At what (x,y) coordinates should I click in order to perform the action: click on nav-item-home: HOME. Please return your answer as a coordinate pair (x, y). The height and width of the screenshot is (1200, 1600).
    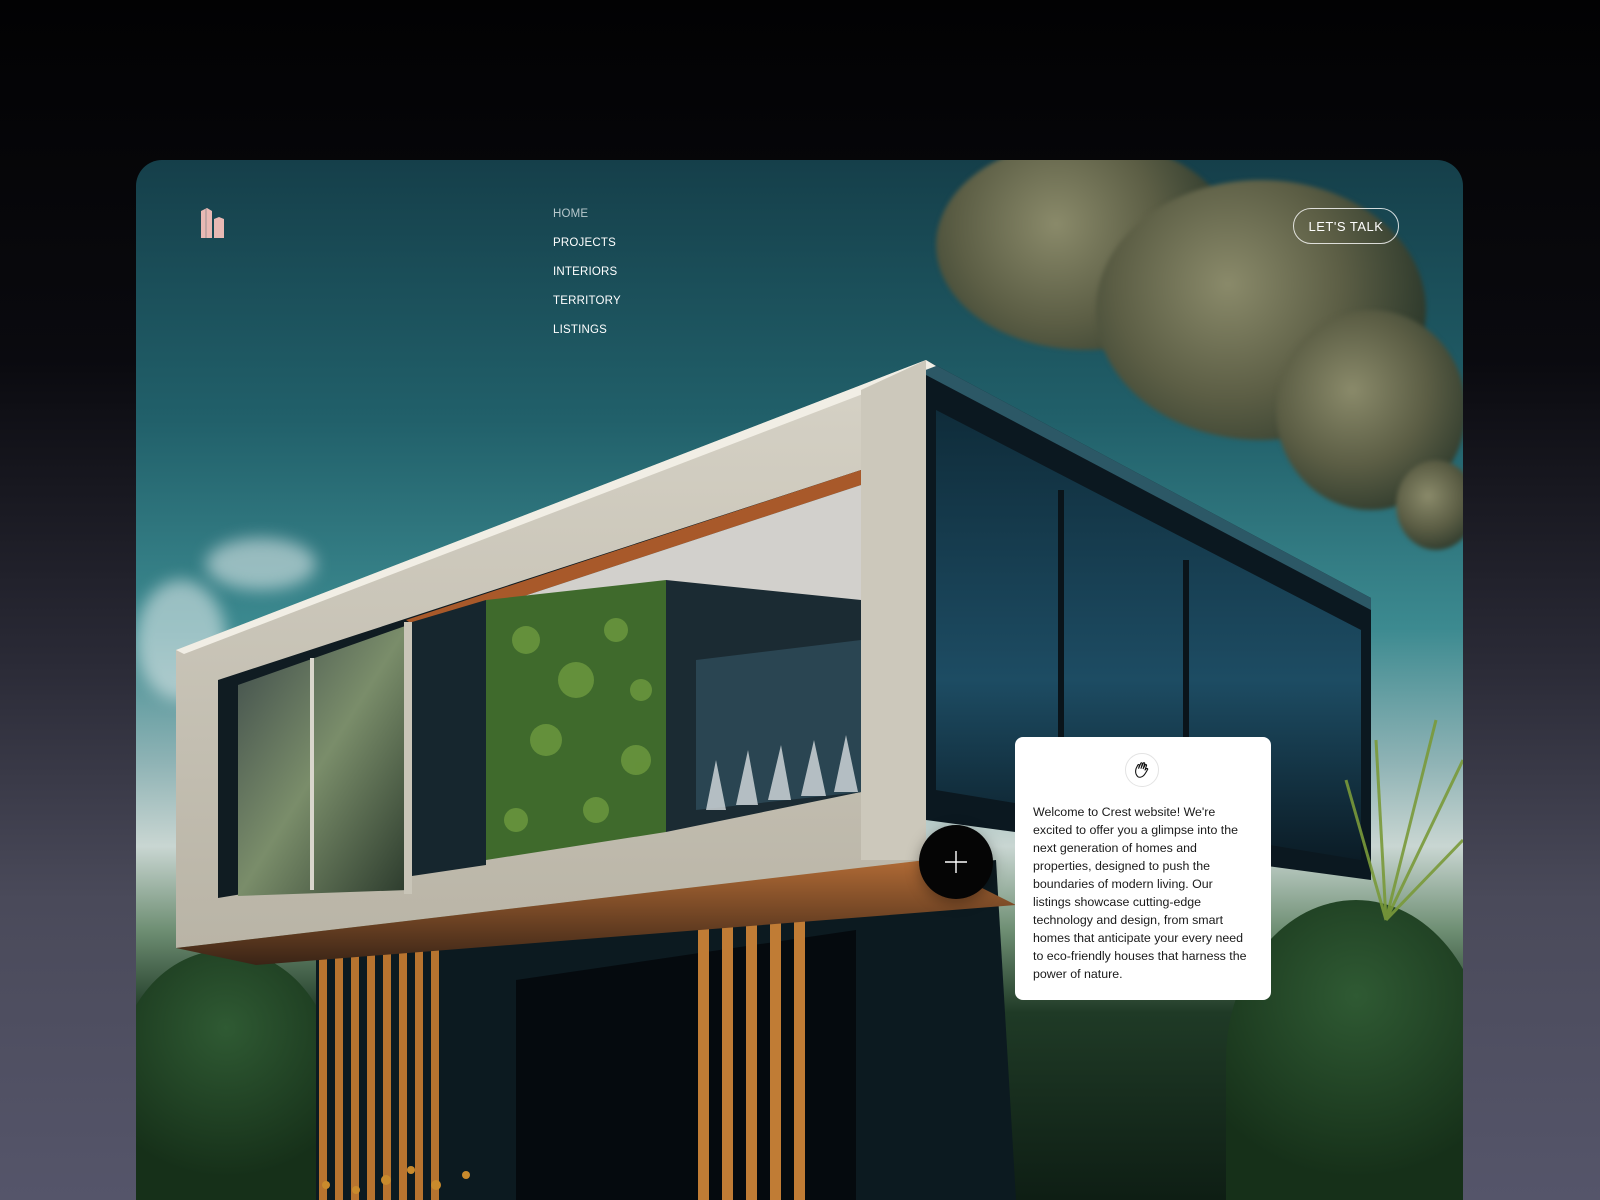
    Looking at the image, I should click on (587, 220).